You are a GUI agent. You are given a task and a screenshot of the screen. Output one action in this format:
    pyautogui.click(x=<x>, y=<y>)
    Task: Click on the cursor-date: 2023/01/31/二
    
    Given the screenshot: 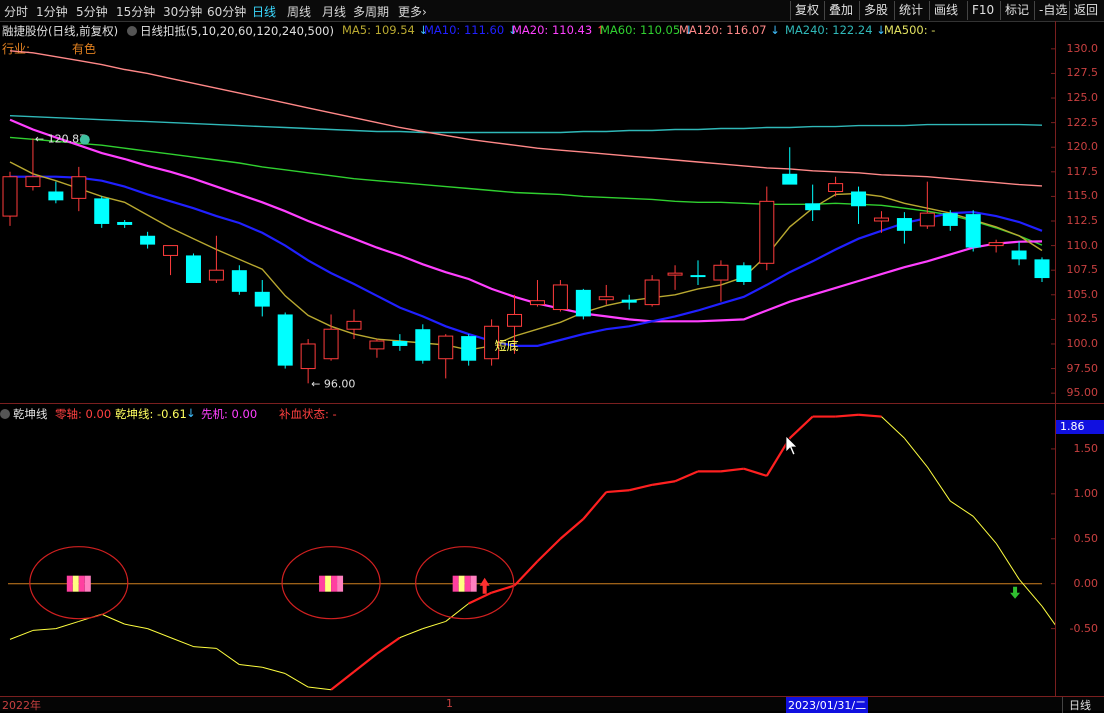 What is the action you would take?
    pyautogui.click(x=827, y=705)
    